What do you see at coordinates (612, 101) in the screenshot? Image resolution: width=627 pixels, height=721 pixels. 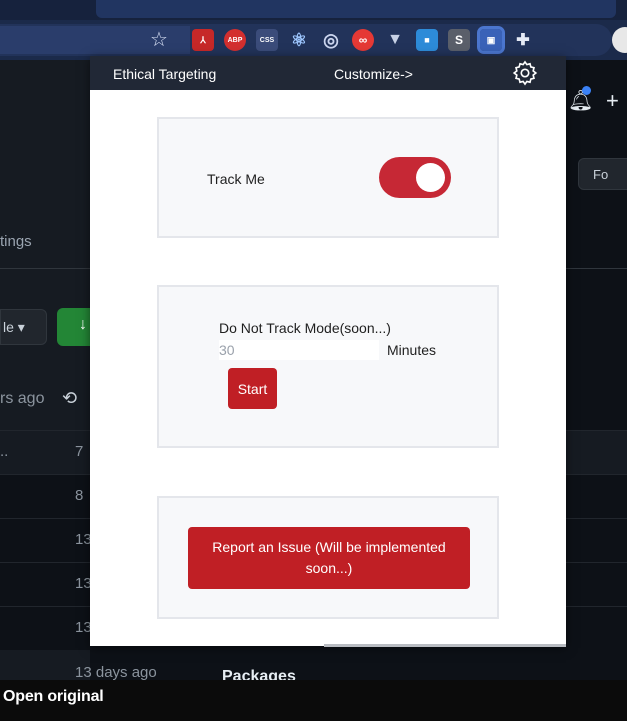 I see `plus-icon: +` at bounding box center [612, 101].